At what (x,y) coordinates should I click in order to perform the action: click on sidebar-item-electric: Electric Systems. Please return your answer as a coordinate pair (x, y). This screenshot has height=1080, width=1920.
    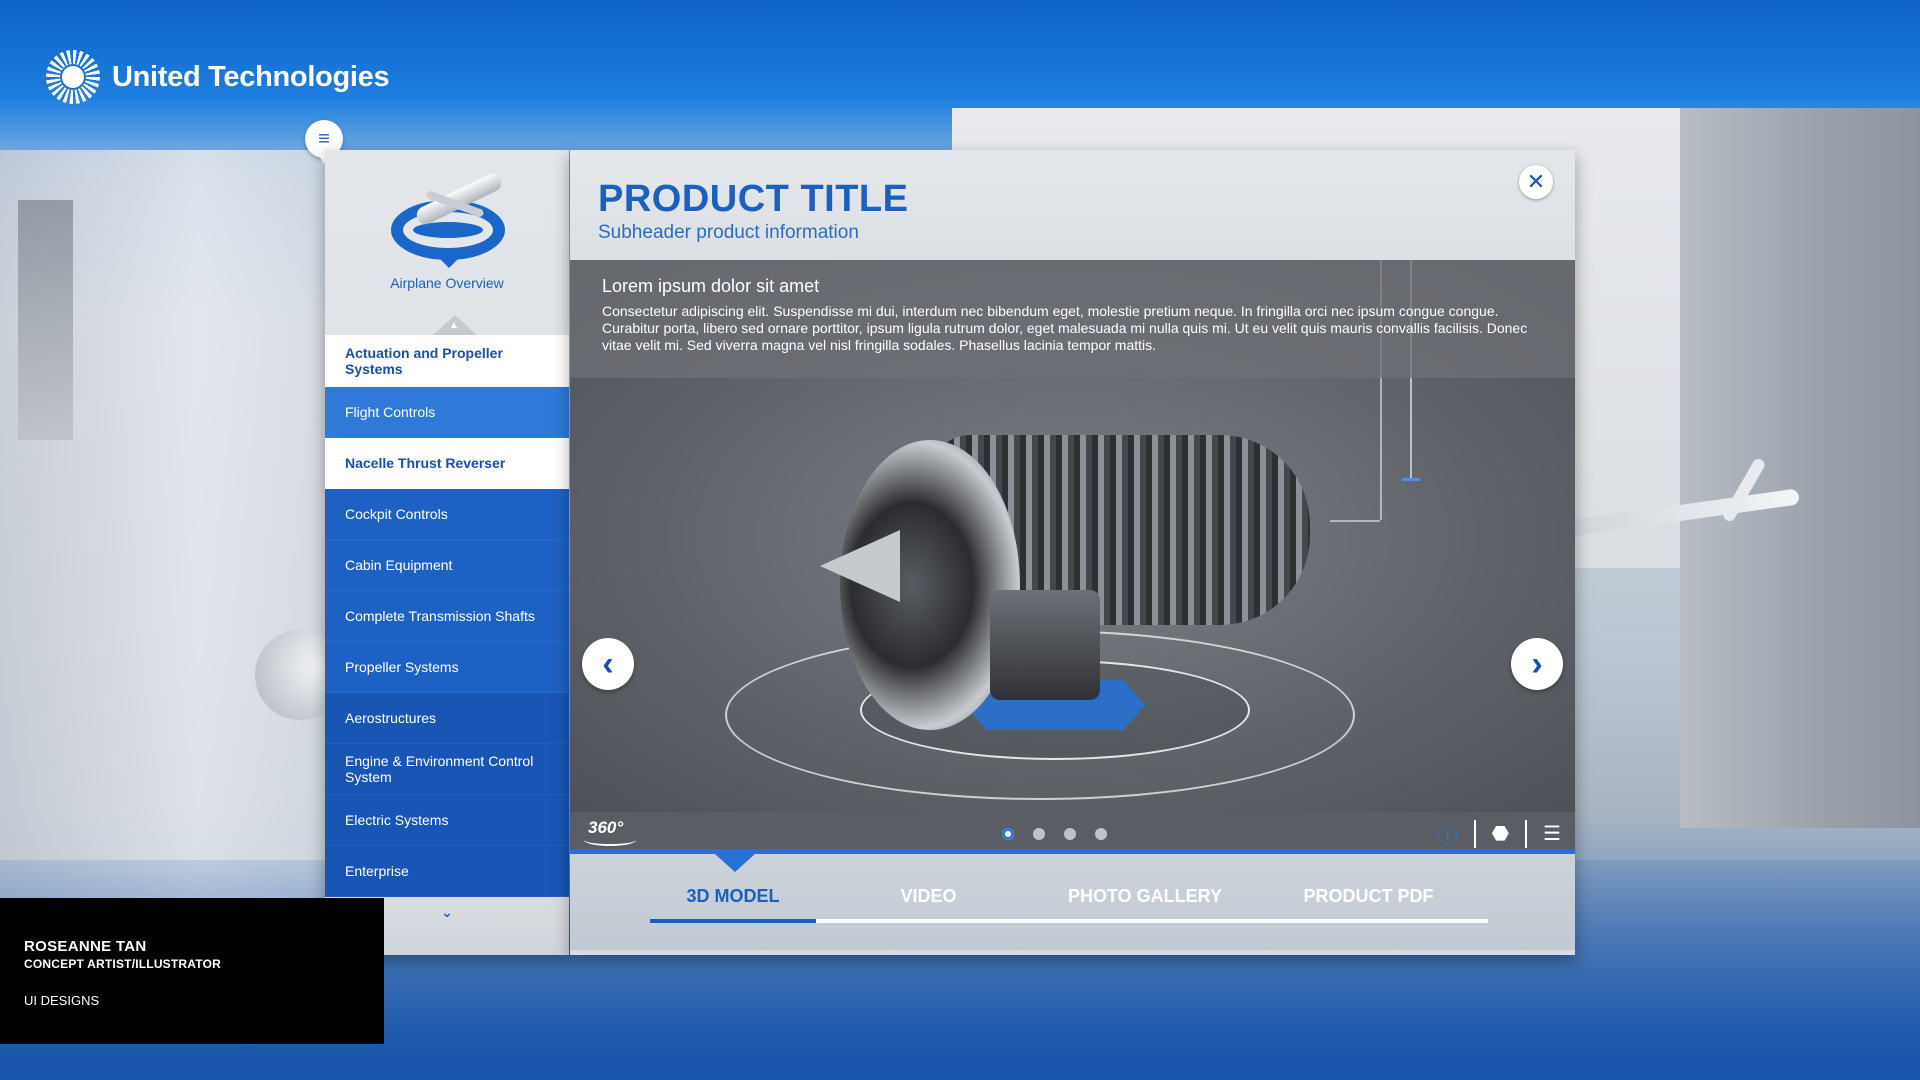
    Looking at the image, I should click on (447, 820).